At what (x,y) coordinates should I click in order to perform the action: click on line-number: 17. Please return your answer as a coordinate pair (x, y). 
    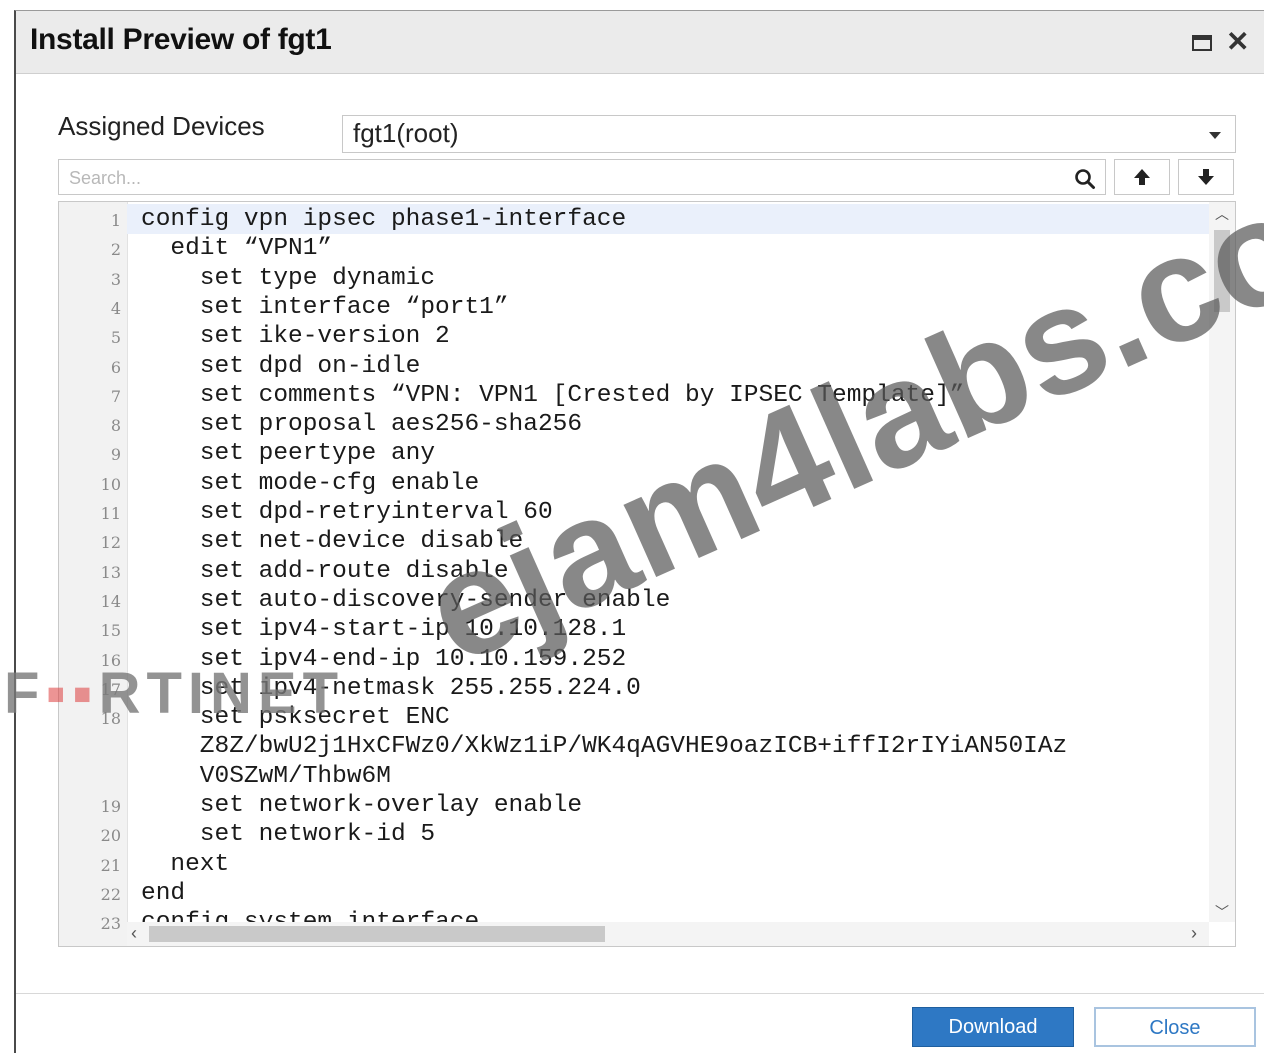
    Looking at the image, I should click on (110, 689).